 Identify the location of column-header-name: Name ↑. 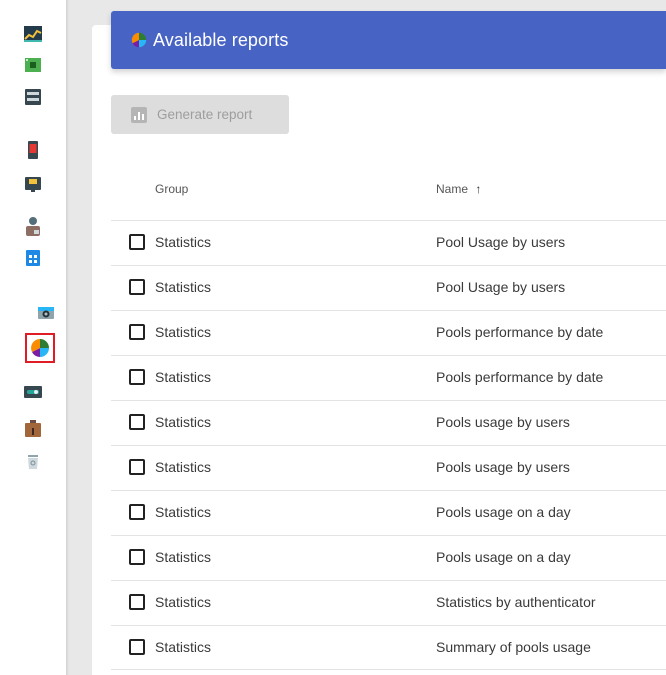
(458, 189).